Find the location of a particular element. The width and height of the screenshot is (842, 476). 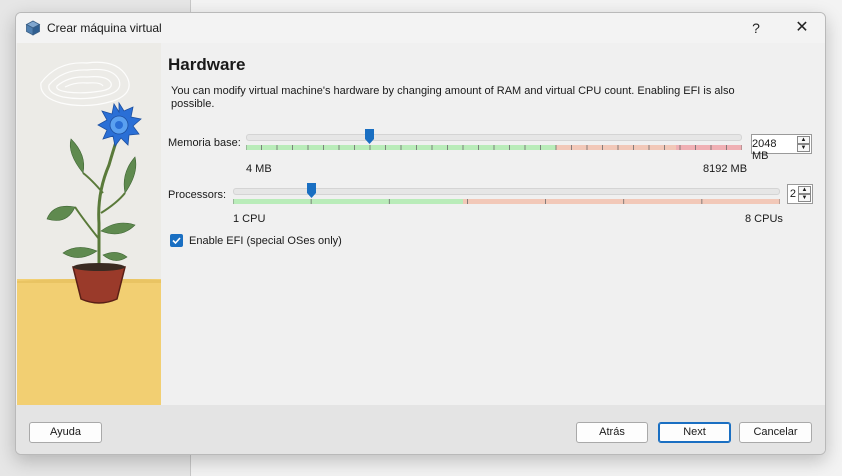

memory-increase-icon: ▲ is located at coordinates (803, 140).